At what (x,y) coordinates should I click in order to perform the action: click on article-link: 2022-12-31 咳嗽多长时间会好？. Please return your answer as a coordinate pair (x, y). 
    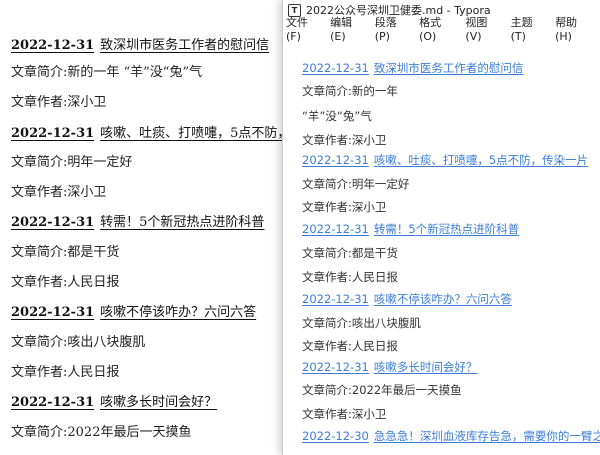
    Looking at the image, I should click on (389, 367).